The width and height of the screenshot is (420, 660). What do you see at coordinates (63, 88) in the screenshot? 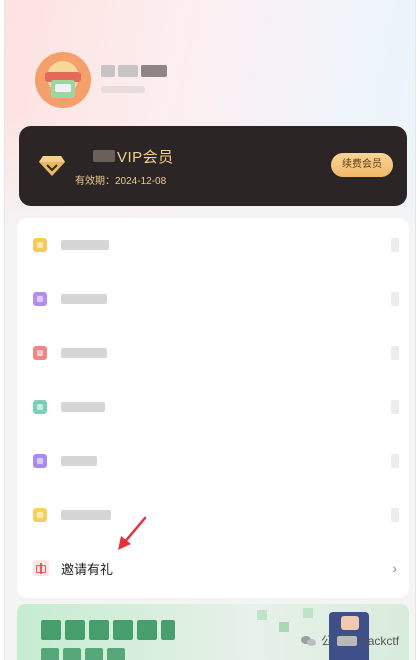
I see `avatar-detail` at bounding box center [63, 88].